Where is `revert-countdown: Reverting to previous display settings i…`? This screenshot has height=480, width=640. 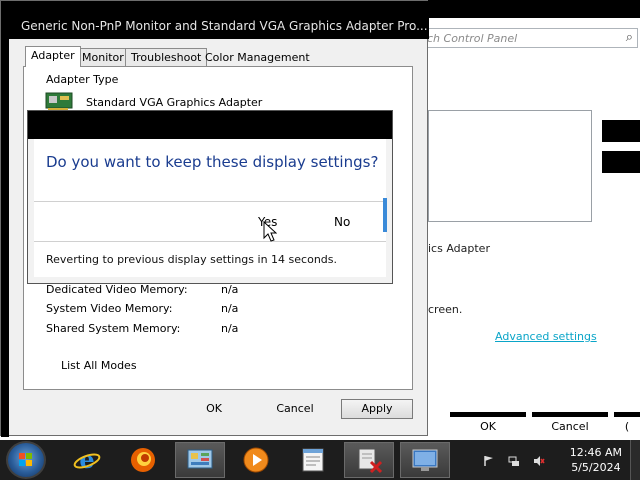
revert-countdown: Reverting to previous display settings i… is located at coordinates (191, 259).